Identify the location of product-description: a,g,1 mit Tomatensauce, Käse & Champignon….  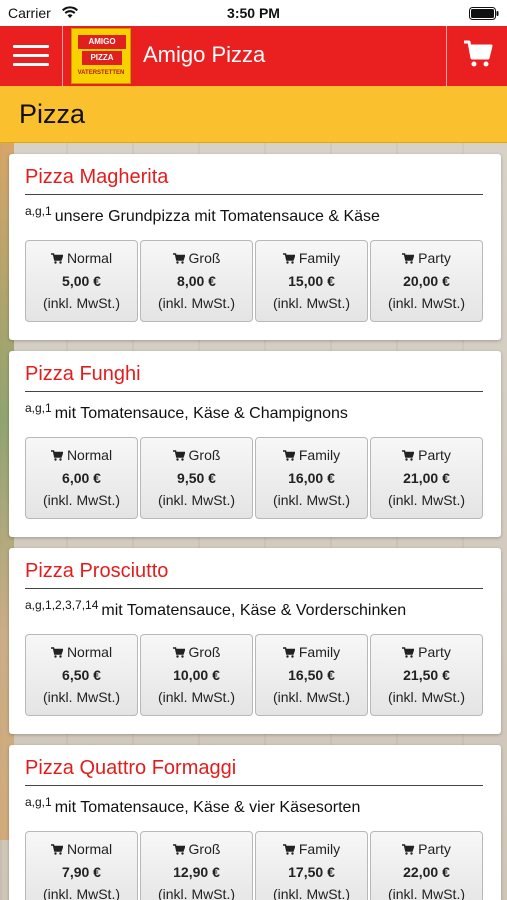
(186, 412).